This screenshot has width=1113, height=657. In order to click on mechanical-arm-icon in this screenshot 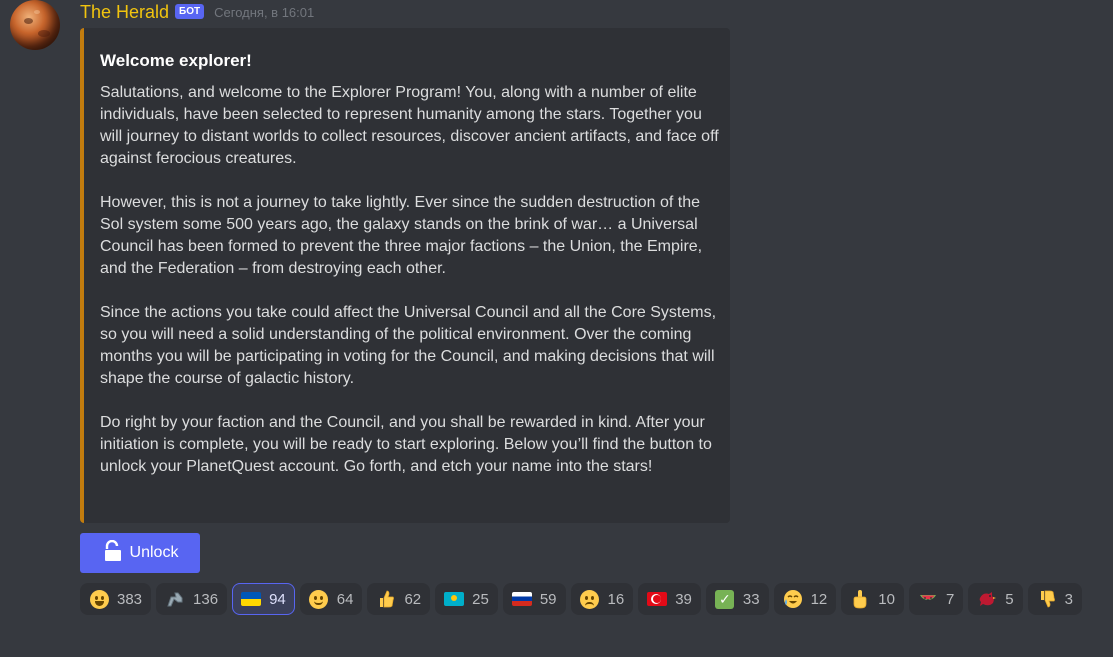, I will do `click(175, 599)`.